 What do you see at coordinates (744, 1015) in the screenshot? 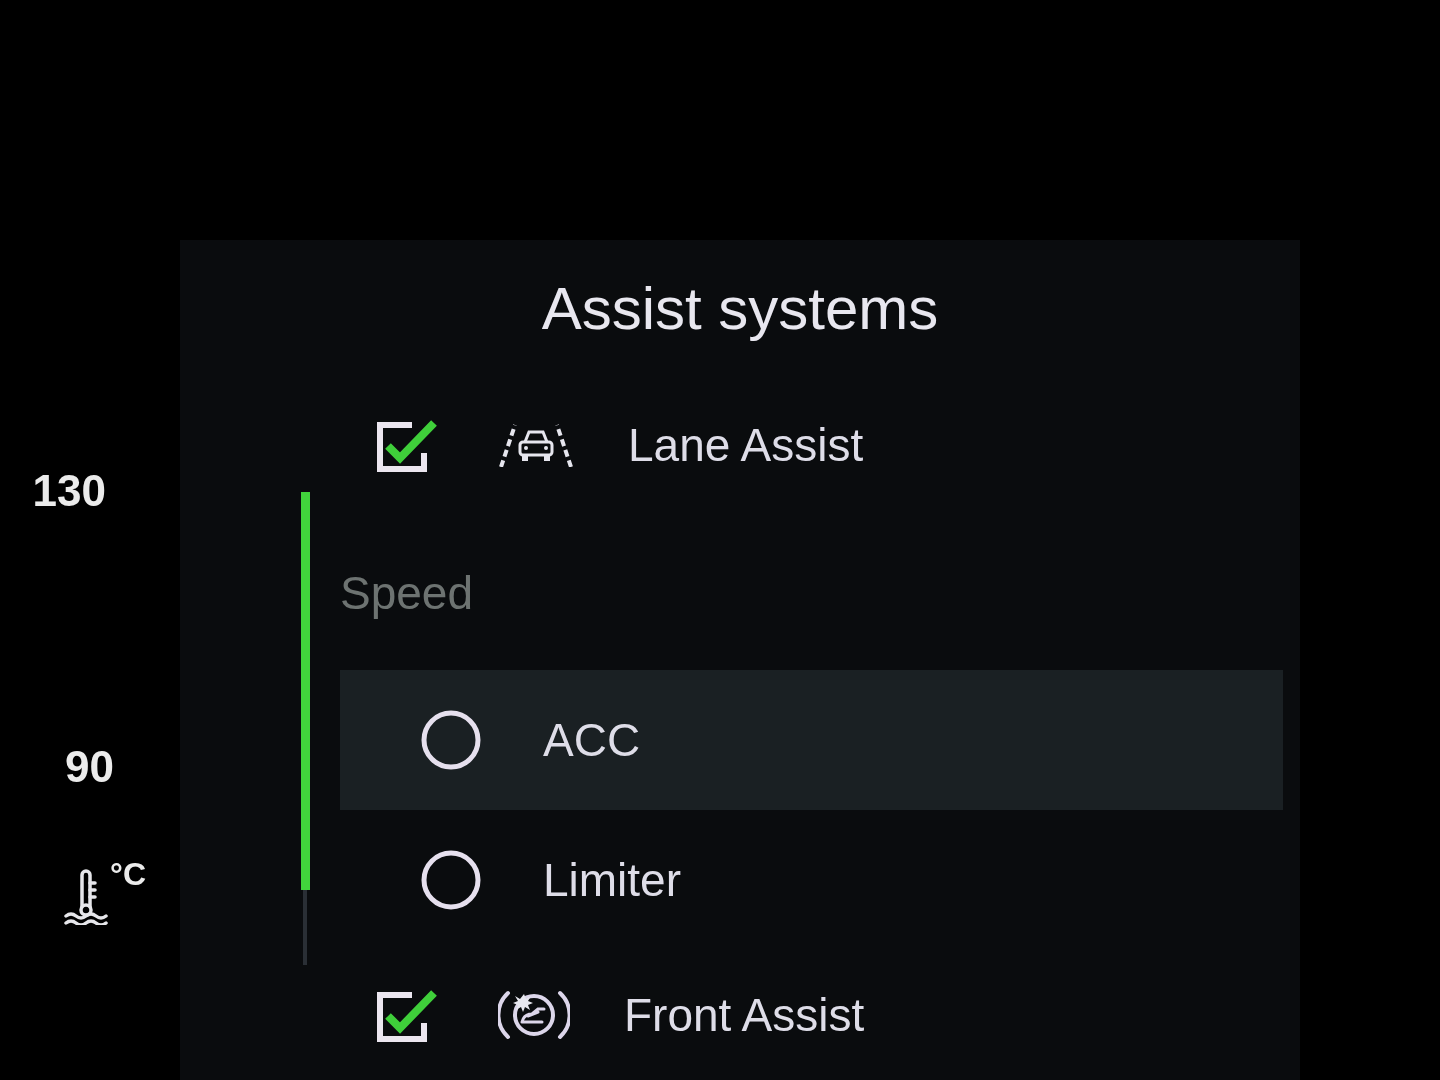
I see `item-label: Front Assist` at bounding box center [744, 1015].